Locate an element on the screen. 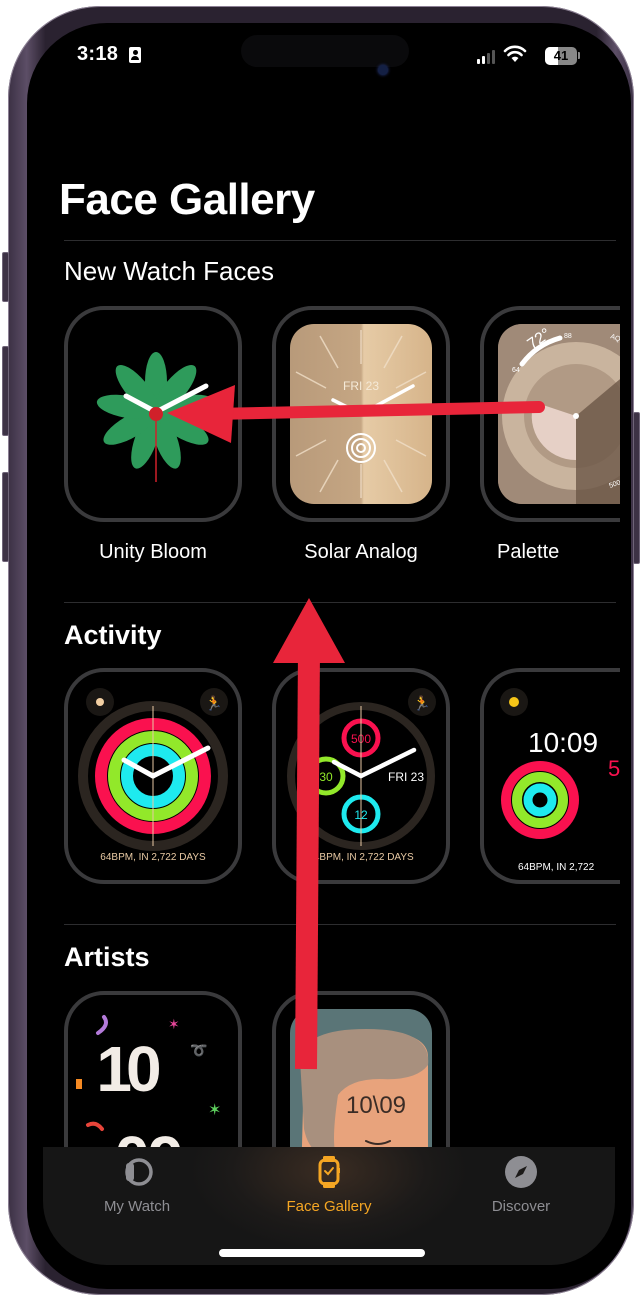 The image size is (642, 1301). artist-time: 10\09 is located at coordinates (376, 1105).